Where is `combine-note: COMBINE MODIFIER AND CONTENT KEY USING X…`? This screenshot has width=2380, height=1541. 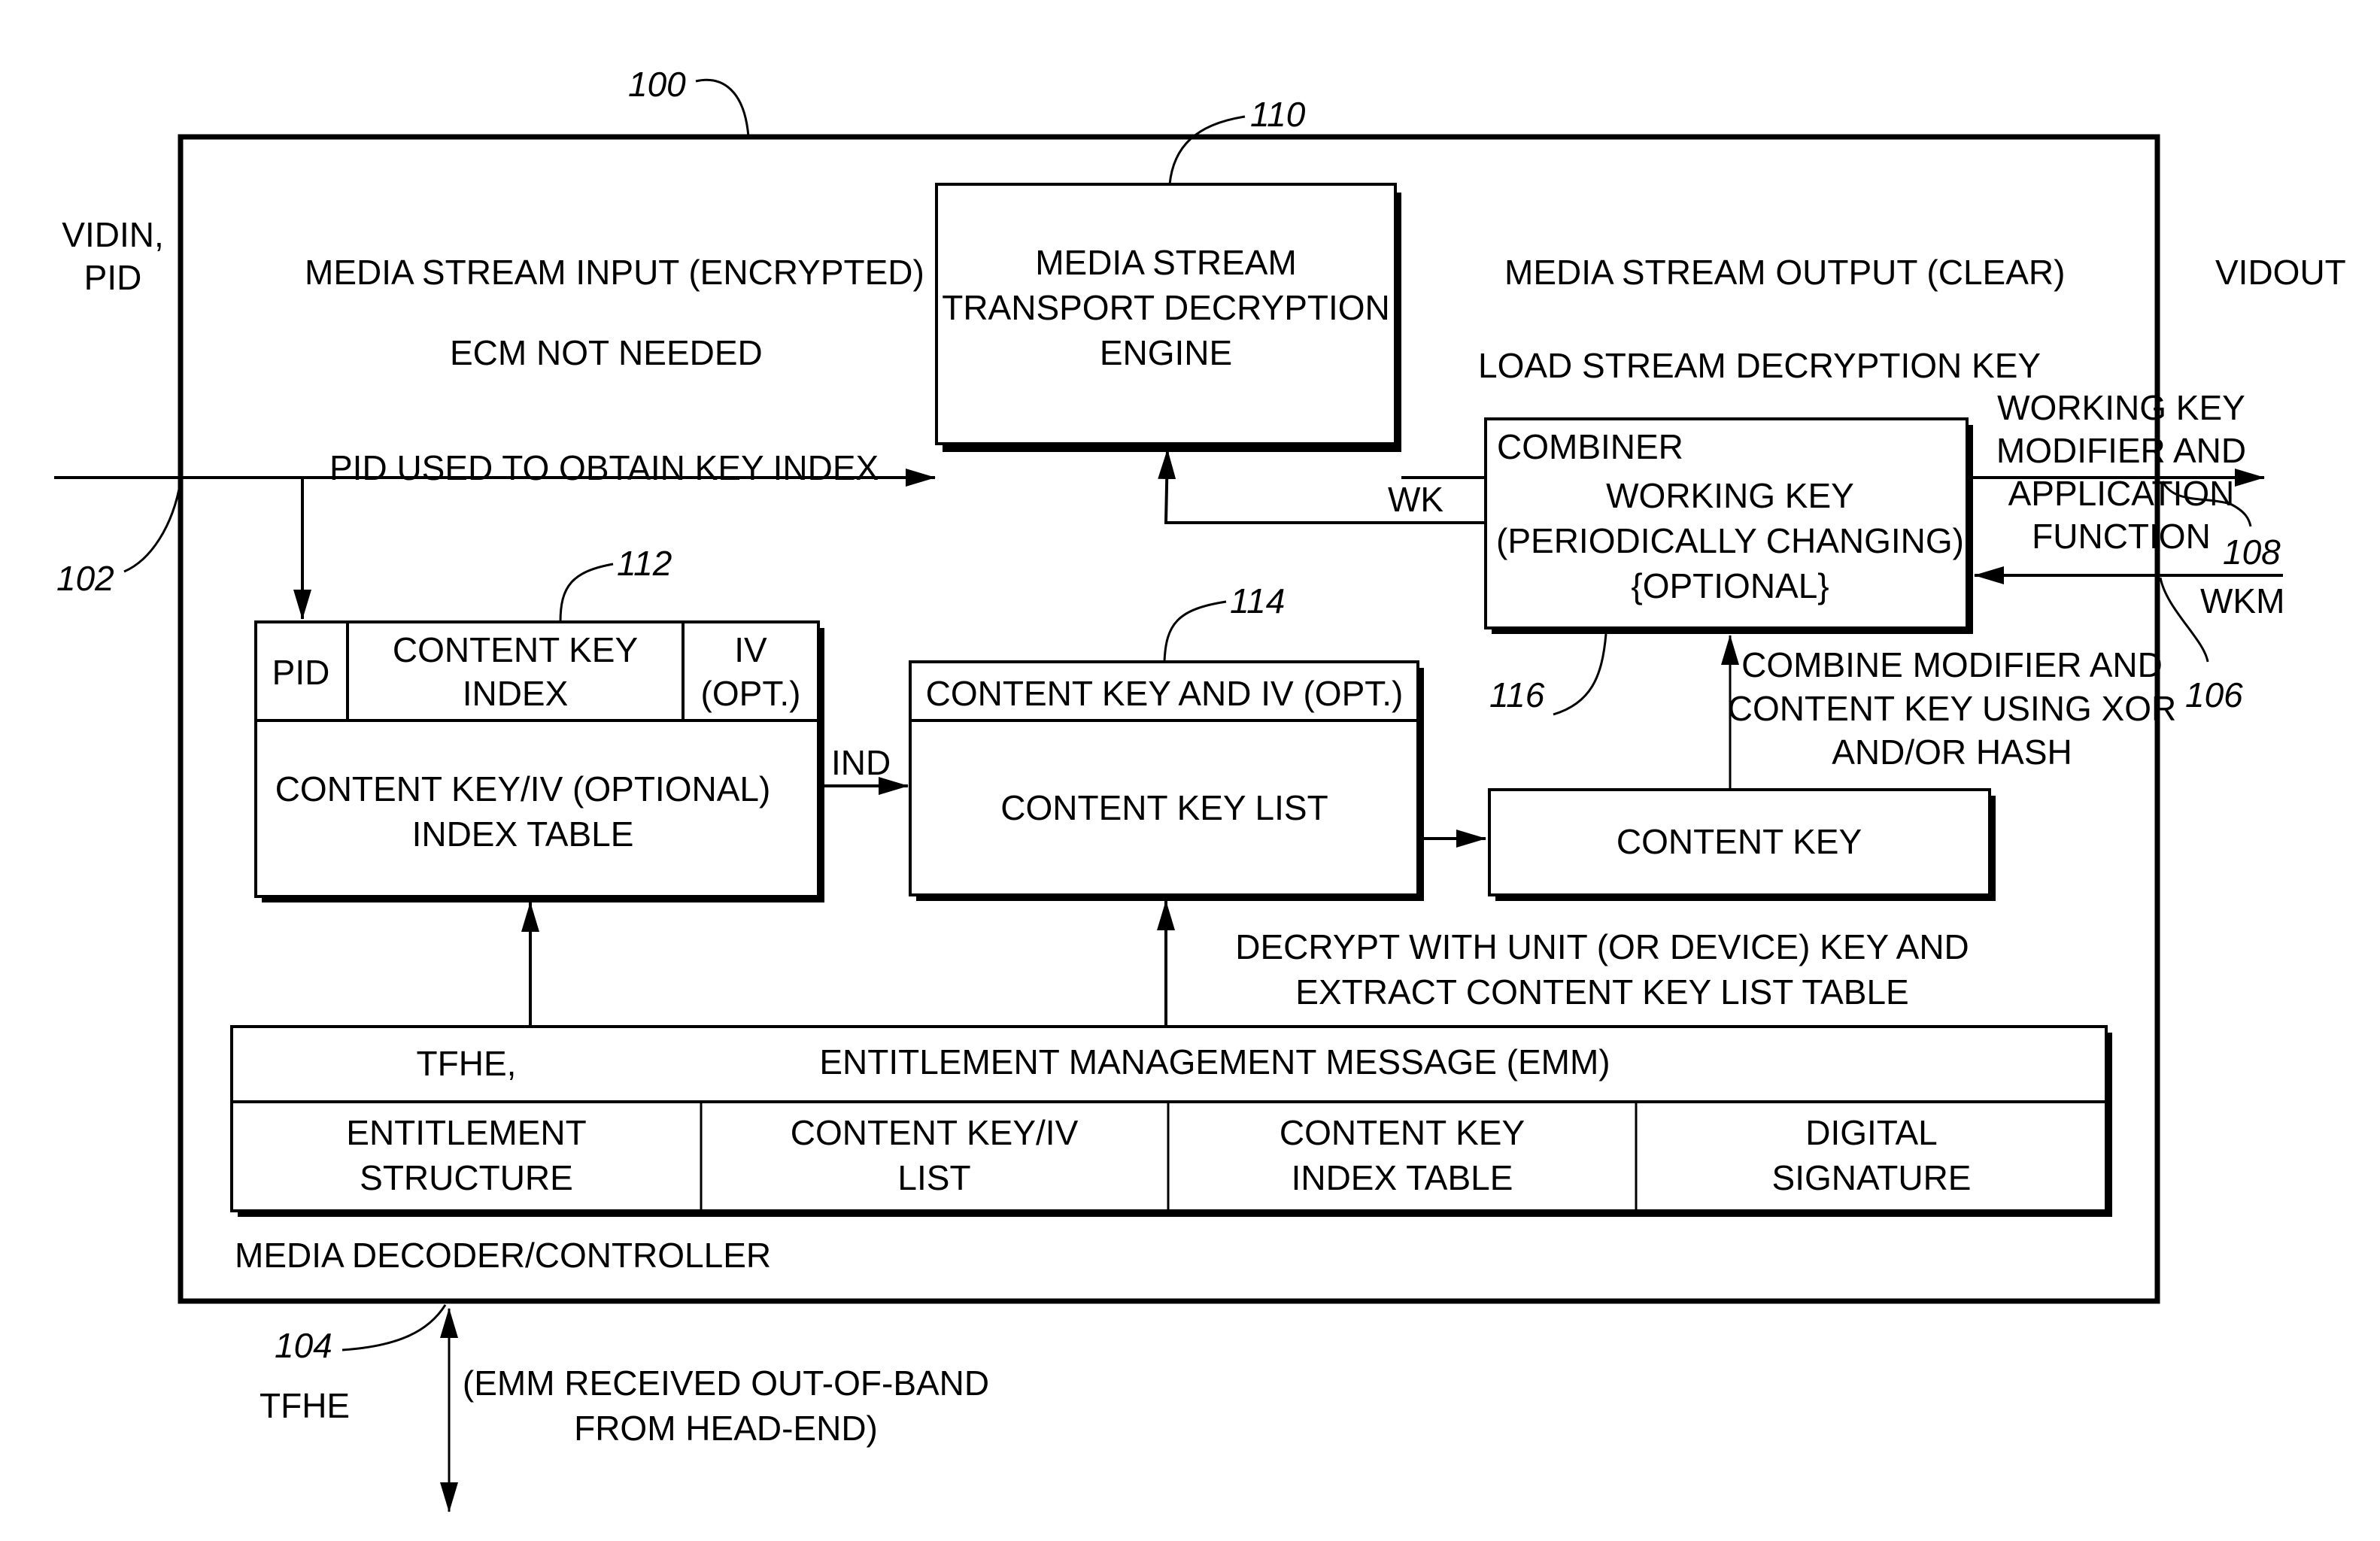
combine-note: COMBINE MODIFIER AND CONTENT KEY USING X… is located at coordinates (1948, 712).